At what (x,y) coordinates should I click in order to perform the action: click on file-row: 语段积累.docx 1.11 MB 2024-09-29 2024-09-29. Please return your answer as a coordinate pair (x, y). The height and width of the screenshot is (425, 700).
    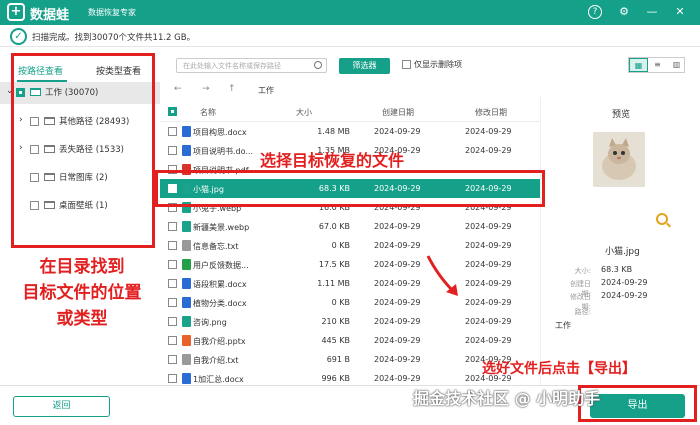
    Looking at the image, I should click on (350, 283).